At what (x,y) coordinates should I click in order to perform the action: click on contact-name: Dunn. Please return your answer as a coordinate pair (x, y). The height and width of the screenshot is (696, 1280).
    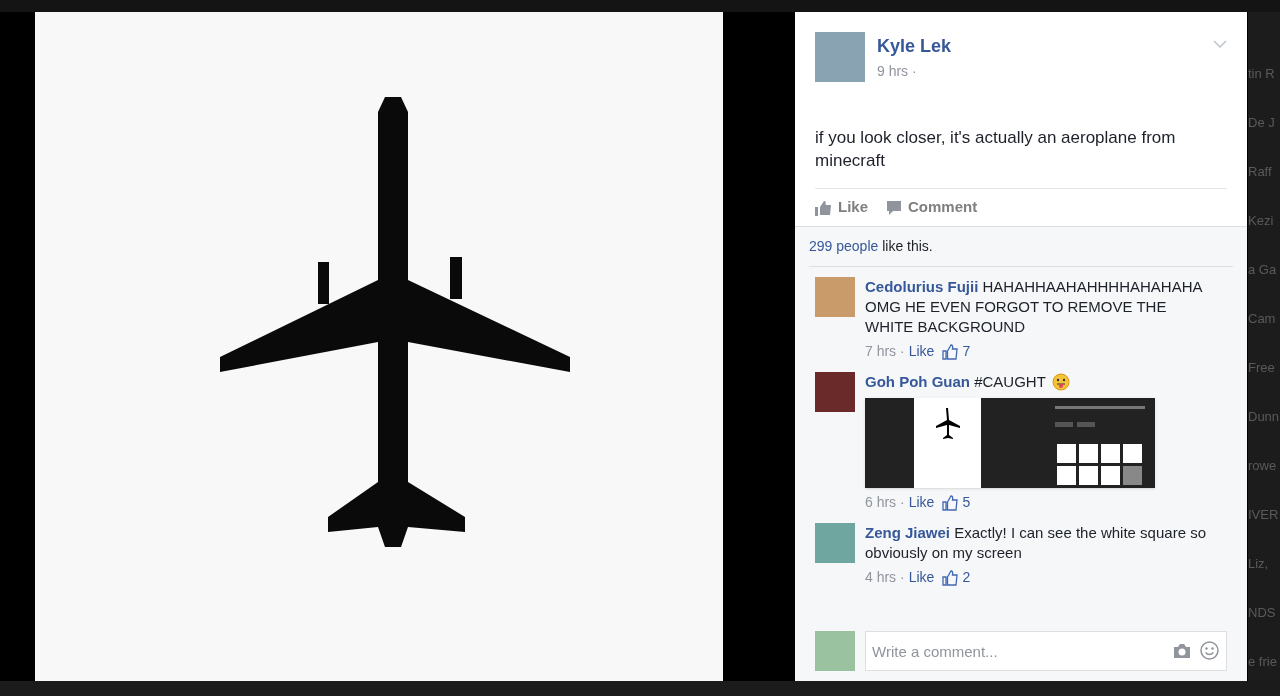
    Looking at the image, I should click on (1264, 417).